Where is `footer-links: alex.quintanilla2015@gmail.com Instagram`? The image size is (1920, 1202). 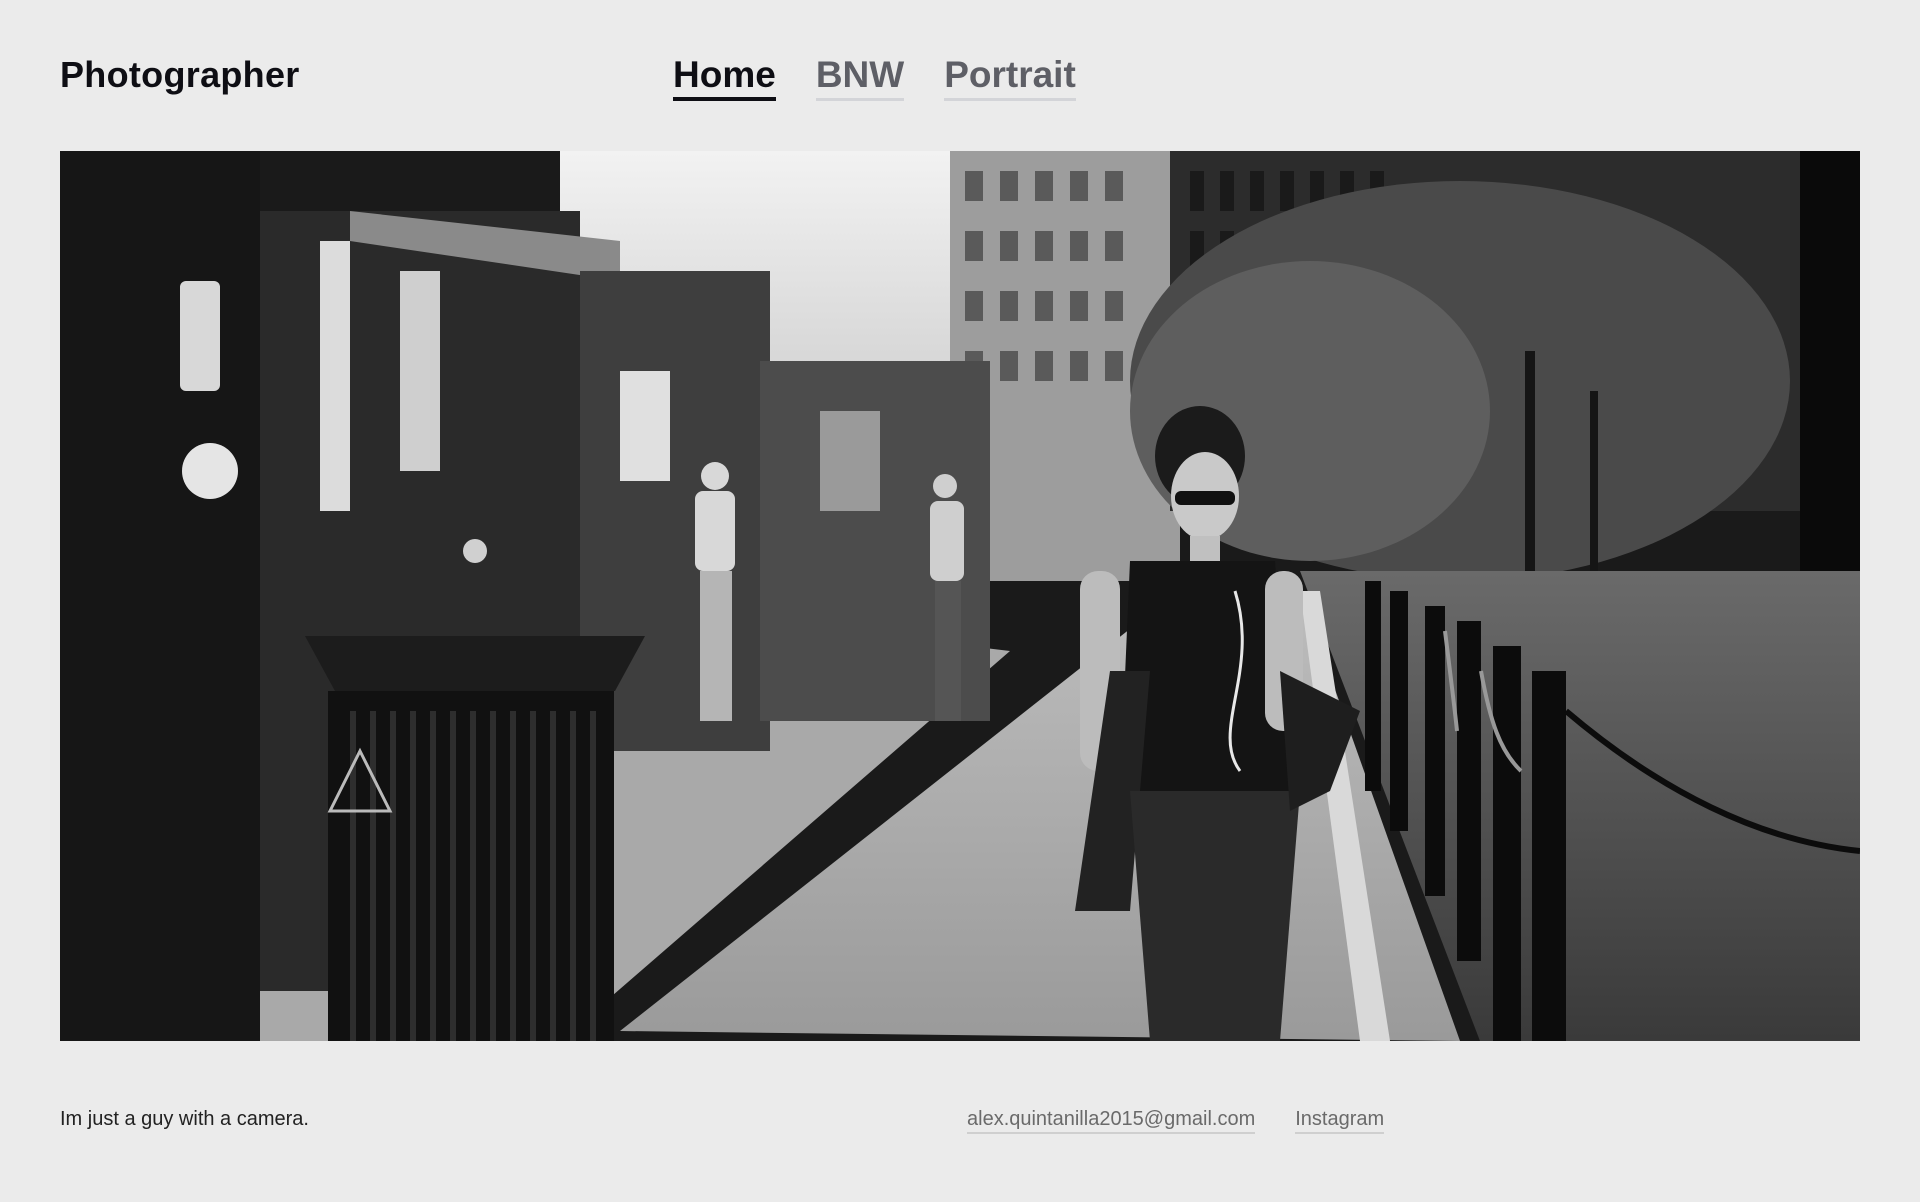
footer-links: alex.quintanilla2015@gmail.com Instagram is located at coordinates (1176, 1121).